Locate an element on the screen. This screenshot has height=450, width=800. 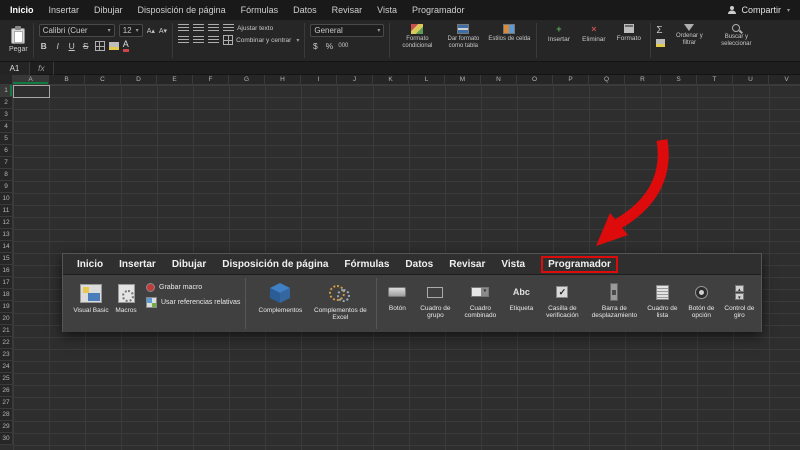
excel-addins-button: Complementos de Excel is located at coordinates (340, 300).